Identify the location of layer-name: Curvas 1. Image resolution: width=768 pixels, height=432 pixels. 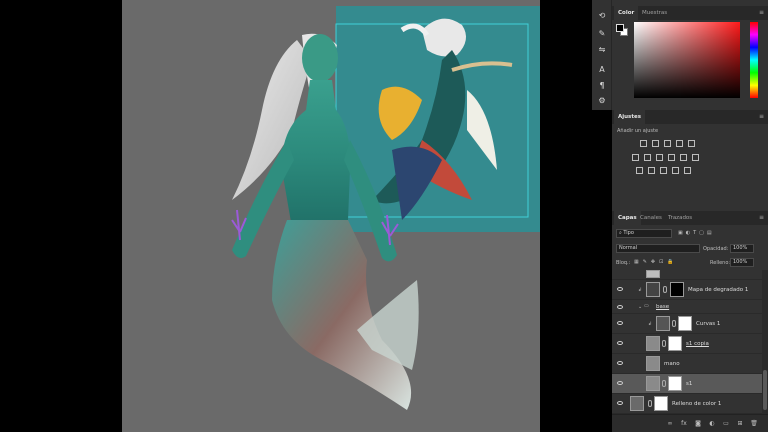
(708, 324).